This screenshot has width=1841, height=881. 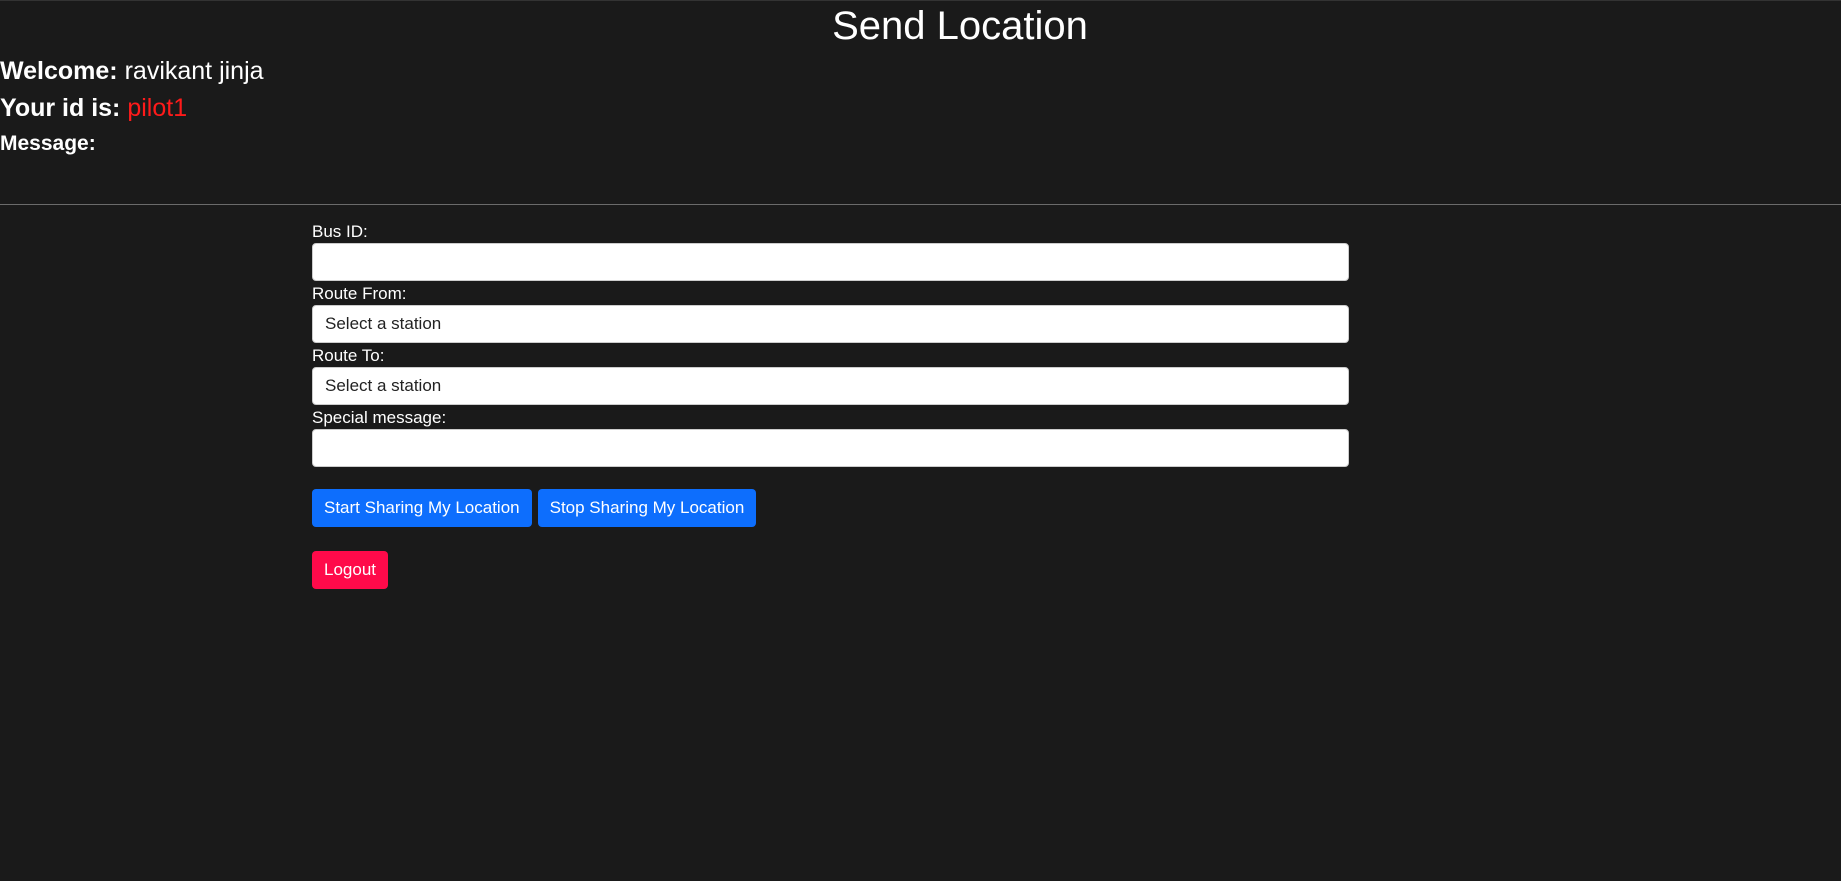 I want to click on user-id-value: pilot1, so click(x=157, y=108).